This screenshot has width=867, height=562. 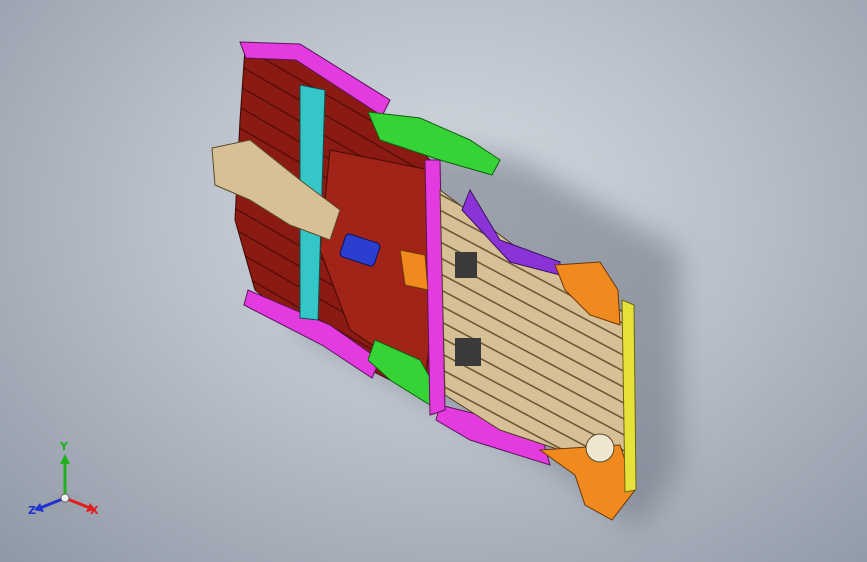 I want to click on y-axis-label: Y, so click(x=64, y=446).